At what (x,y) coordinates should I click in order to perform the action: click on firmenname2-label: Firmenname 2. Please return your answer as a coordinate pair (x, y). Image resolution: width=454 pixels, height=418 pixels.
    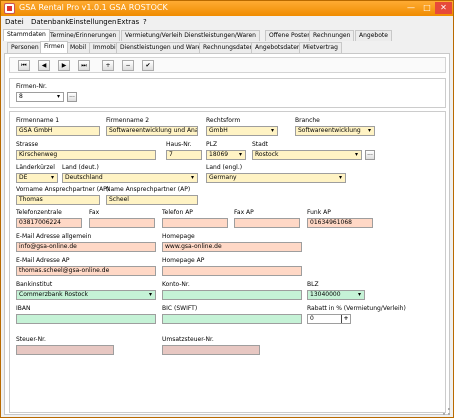
    Looking at the image, I should click on (128, 120).